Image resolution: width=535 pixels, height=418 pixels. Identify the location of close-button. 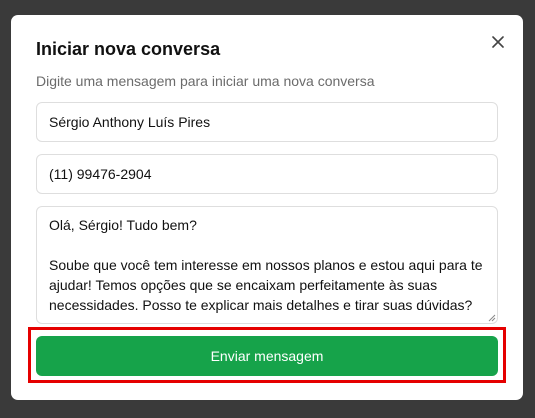
(498, 42).